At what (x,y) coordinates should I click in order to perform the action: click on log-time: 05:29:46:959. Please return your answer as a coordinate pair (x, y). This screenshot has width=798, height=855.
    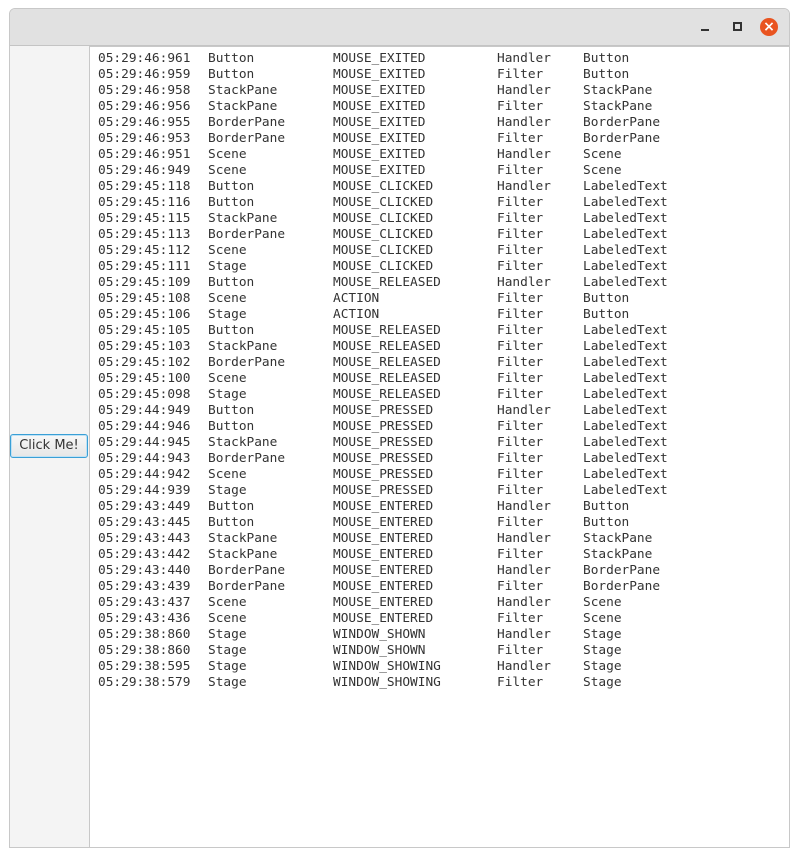
    Looking at the image, I should click on (144, 74).